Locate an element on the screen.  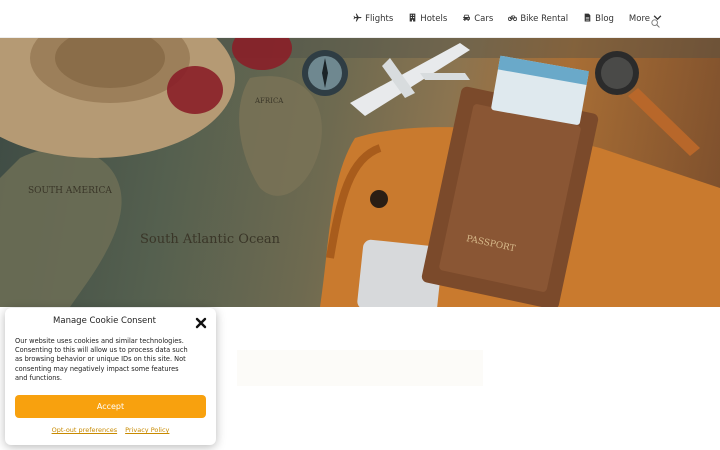
plane-icon is located at coordinates (357, 19).